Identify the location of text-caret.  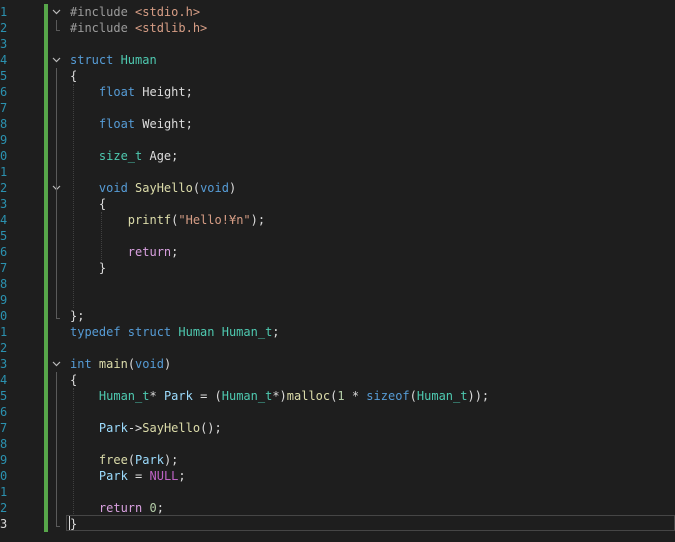
(69, 523).